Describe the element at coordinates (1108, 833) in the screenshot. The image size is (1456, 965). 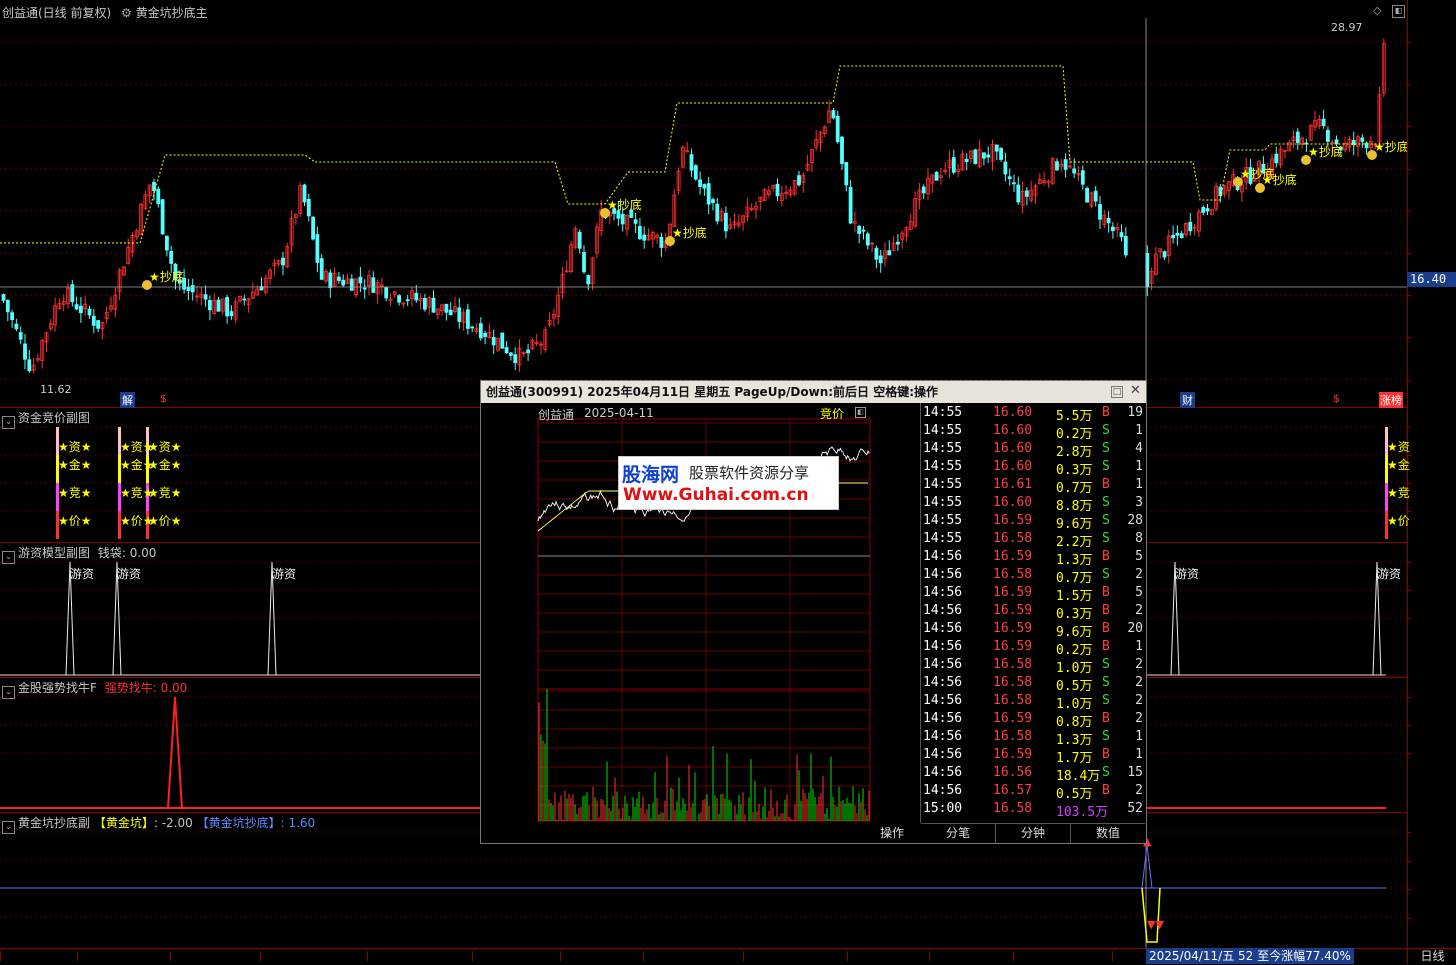
I see `tab-shuzhi: 数值` at that location.